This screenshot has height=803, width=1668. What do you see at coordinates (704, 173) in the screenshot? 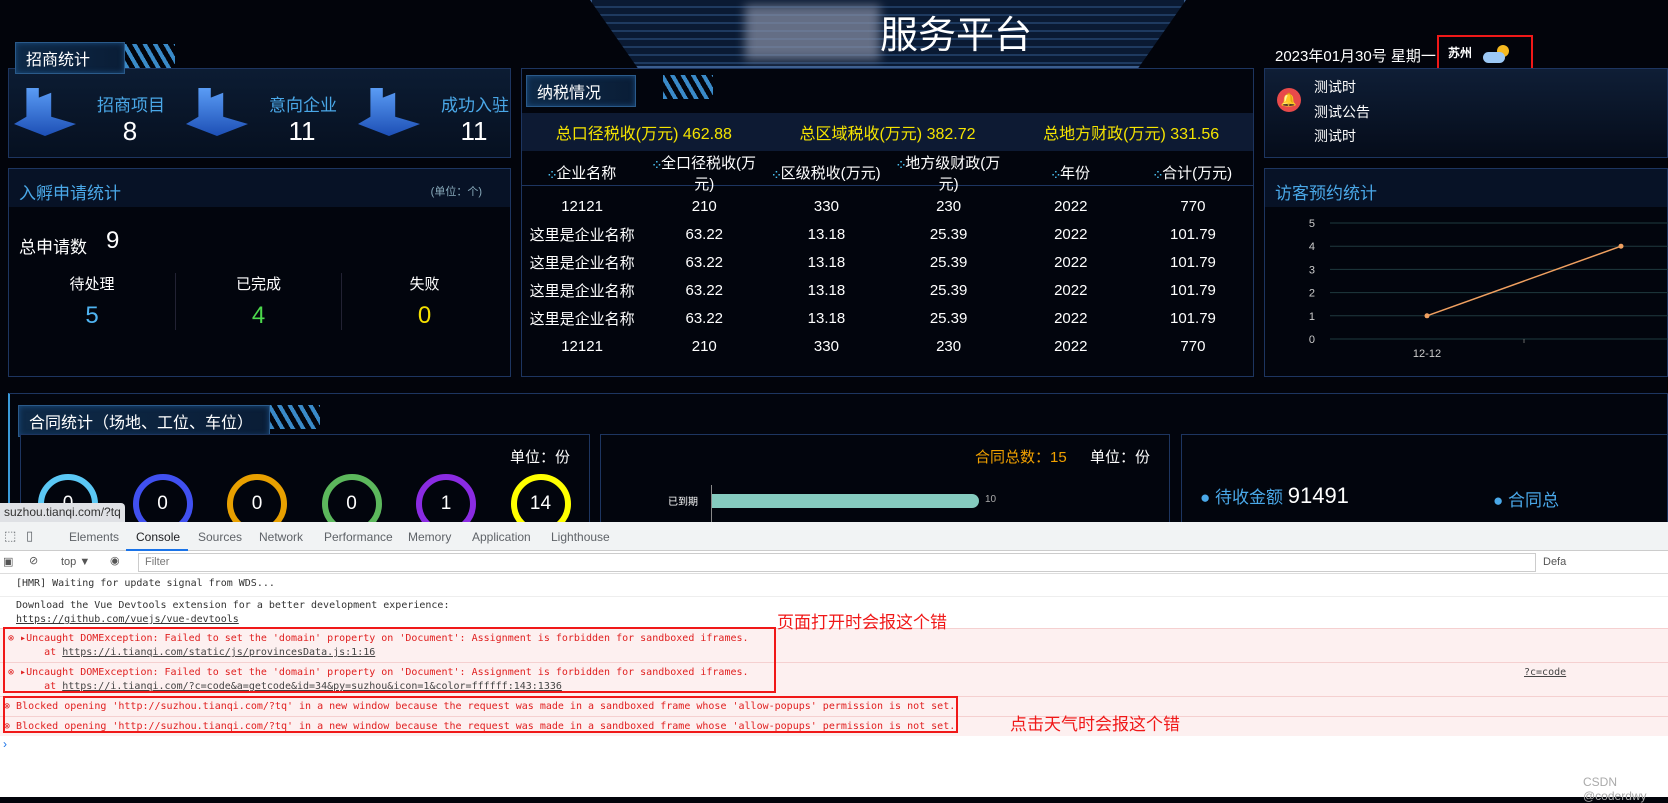
I see `column-header: ⁘全口径税收(万元)` at bounding box center [704, 173].